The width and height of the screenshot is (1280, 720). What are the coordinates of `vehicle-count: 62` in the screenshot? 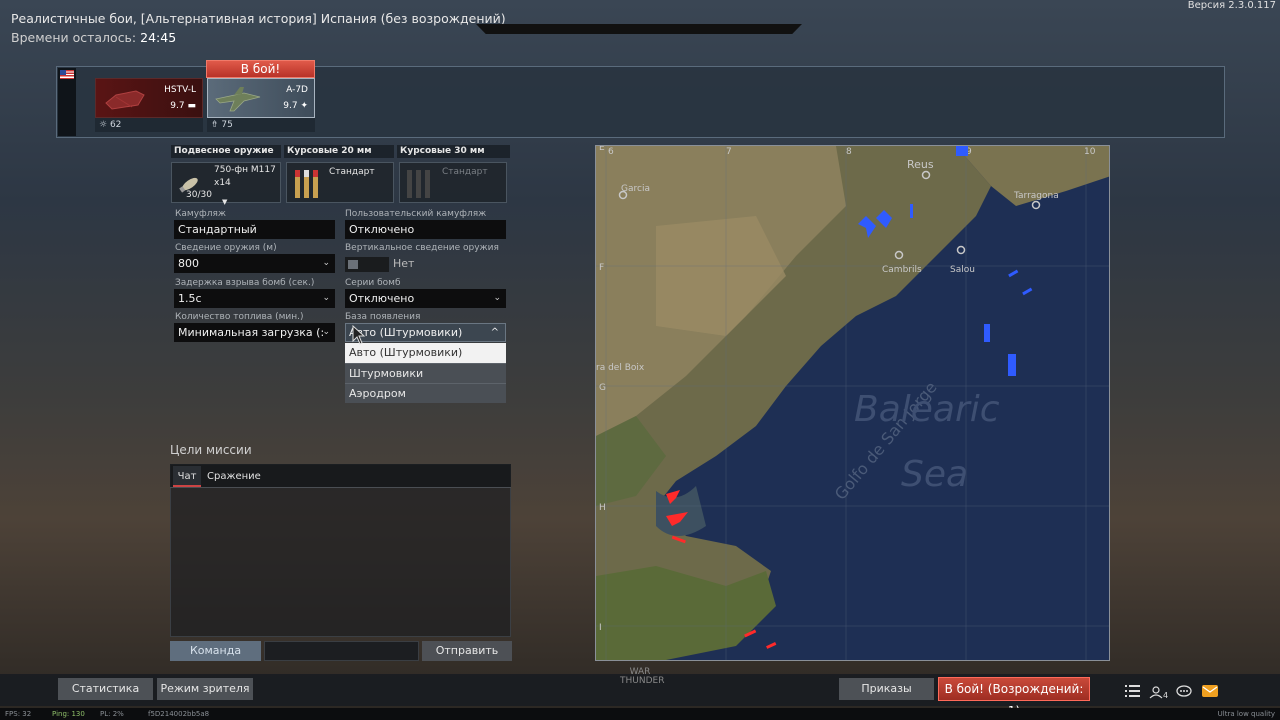 It's located at (115, 125).